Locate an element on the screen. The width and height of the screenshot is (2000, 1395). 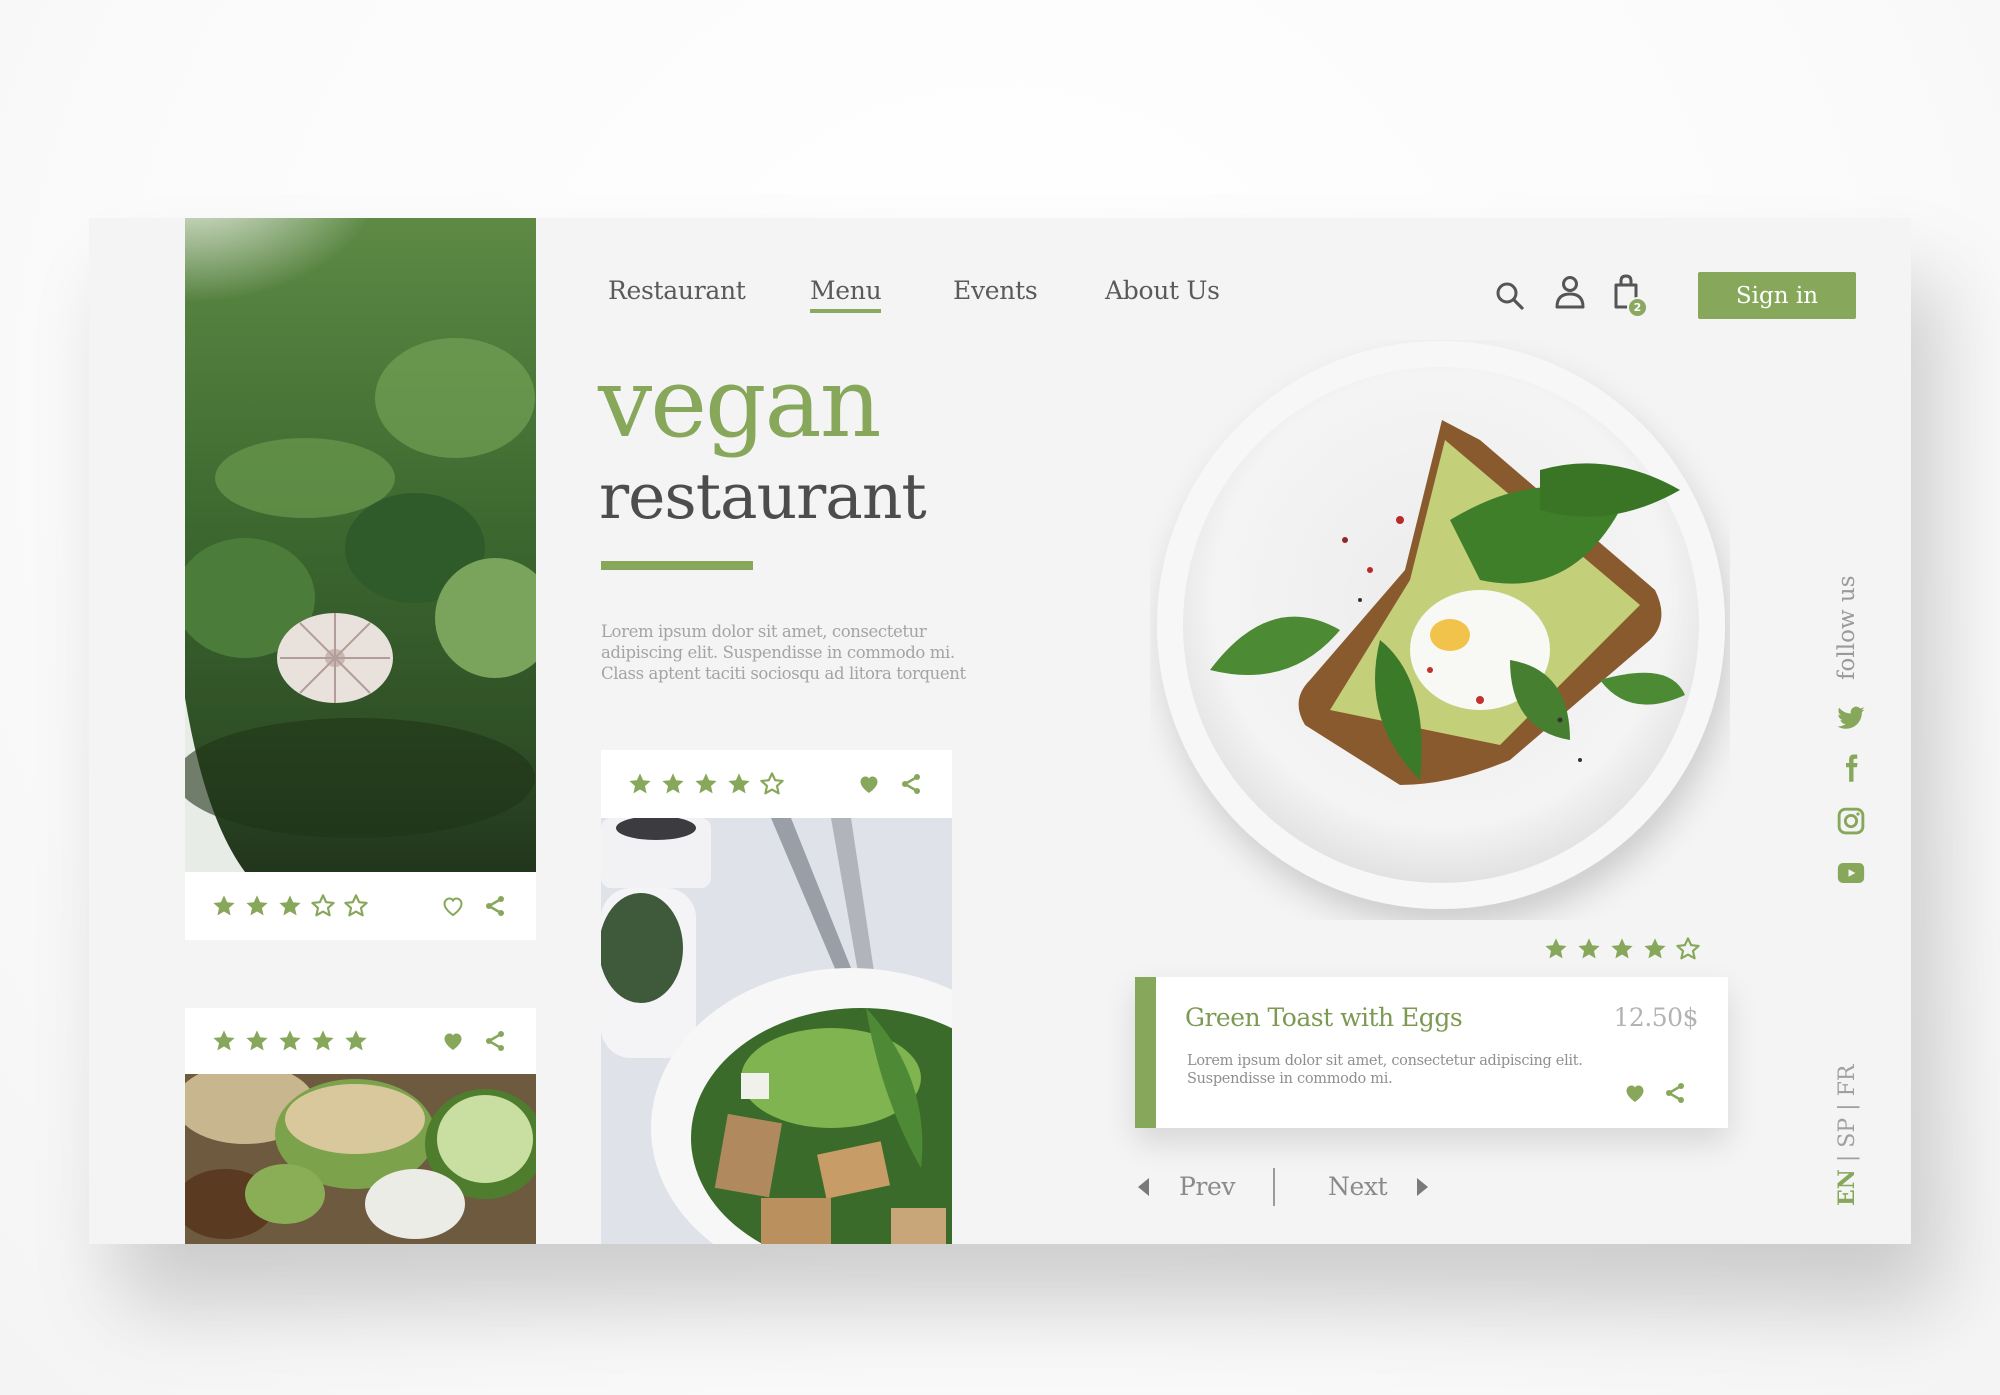
facebook-icon is located at coordinates (1851, 768).